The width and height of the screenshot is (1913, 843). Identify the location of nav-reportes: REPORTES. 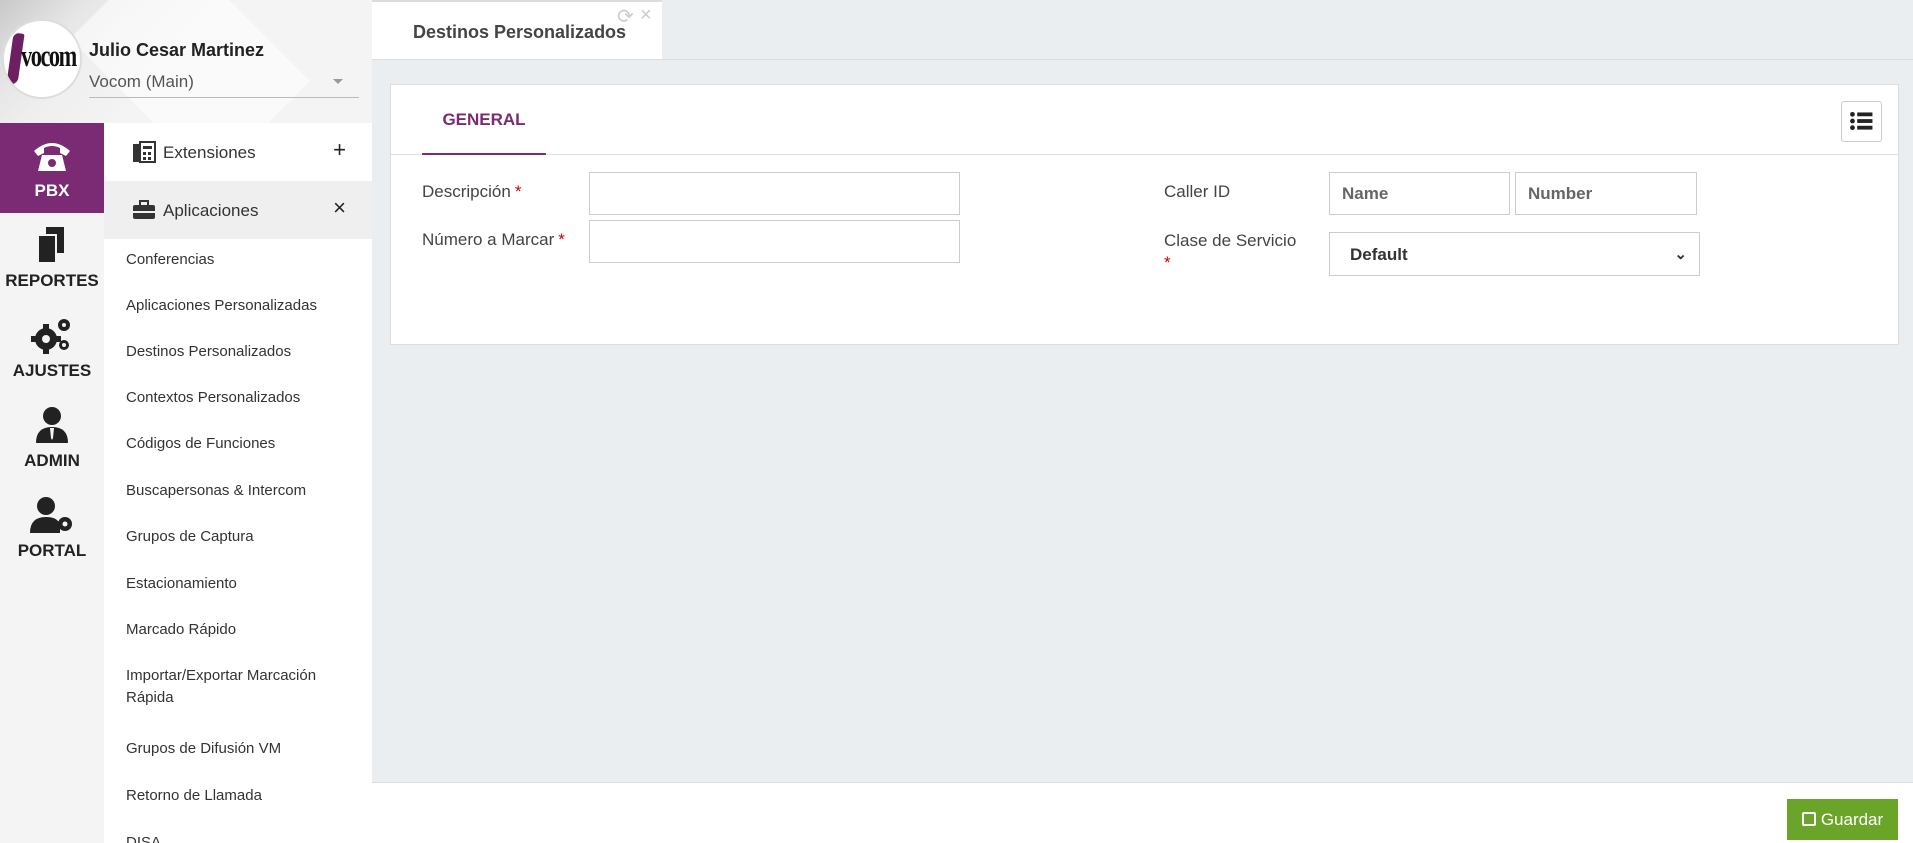
(52, 258).